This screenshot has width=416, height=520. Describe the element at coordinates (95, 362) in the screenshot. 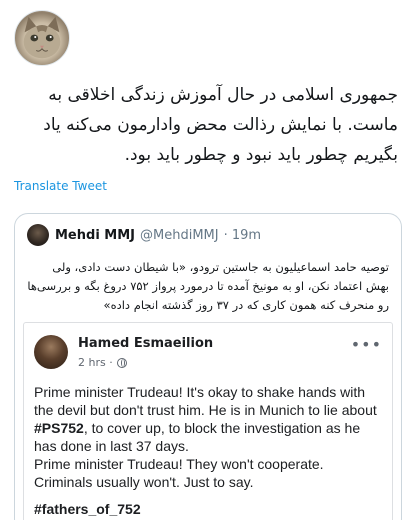

I see `post-time: 2 hrs ·` at that location.